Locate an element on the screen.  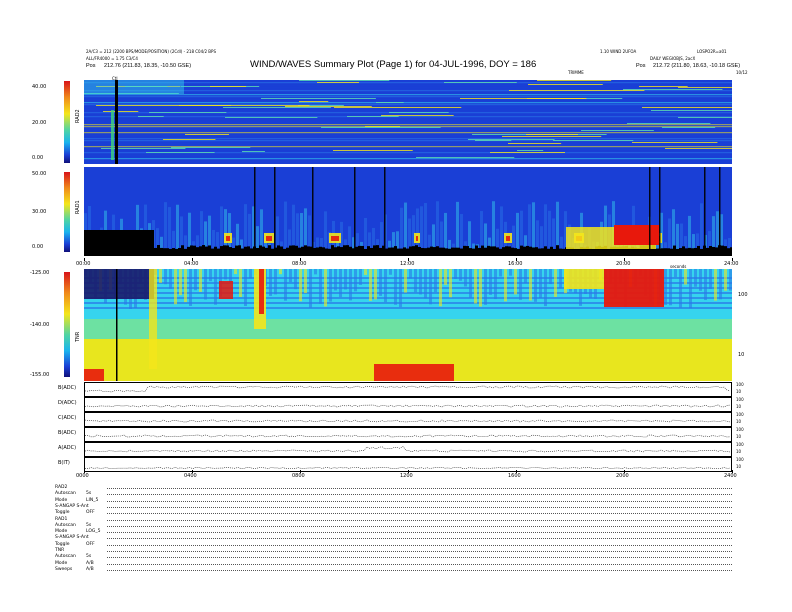
info-row-value: A/B is located at coordinates (90, 563).